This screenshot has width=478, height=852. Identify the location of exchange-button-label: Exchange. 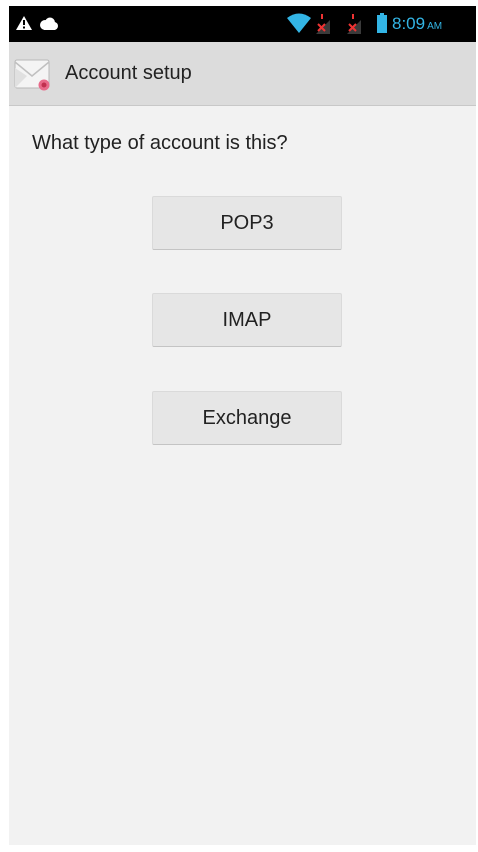
(247, 417).